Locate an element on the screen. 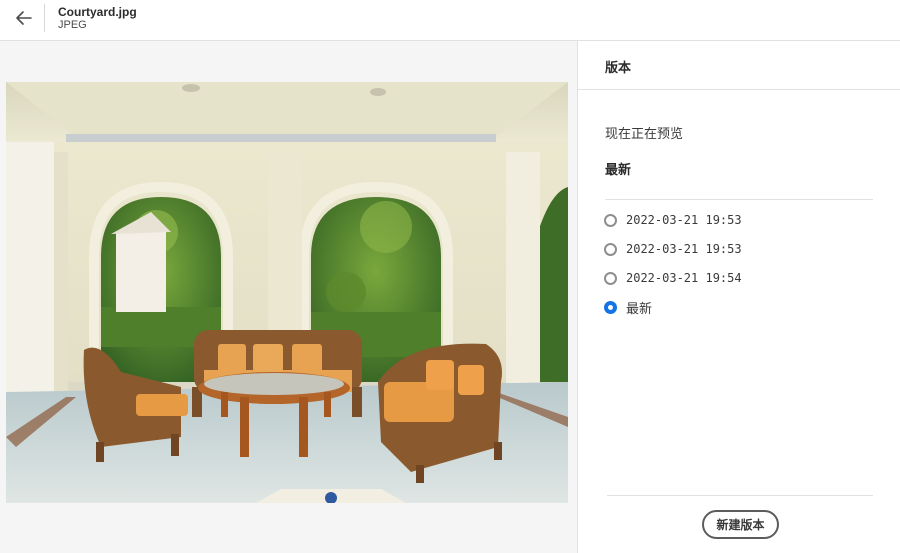  panel-title: 版本 is located at coordinates (618, 67).